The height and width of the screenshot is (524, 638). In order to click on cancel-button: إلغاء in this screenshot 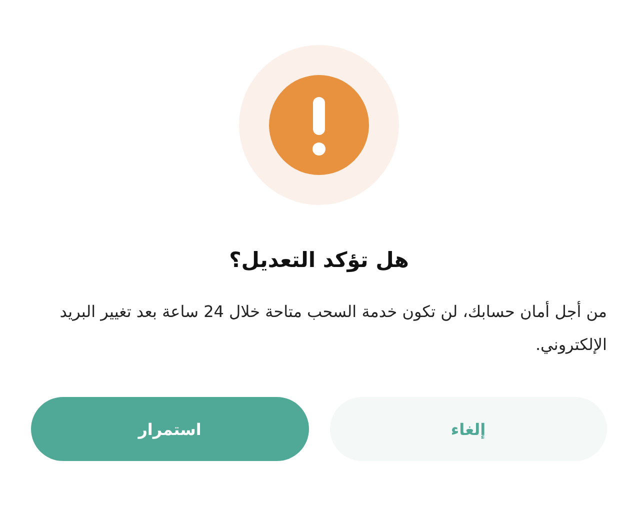, I will do `click(468, 429)`.